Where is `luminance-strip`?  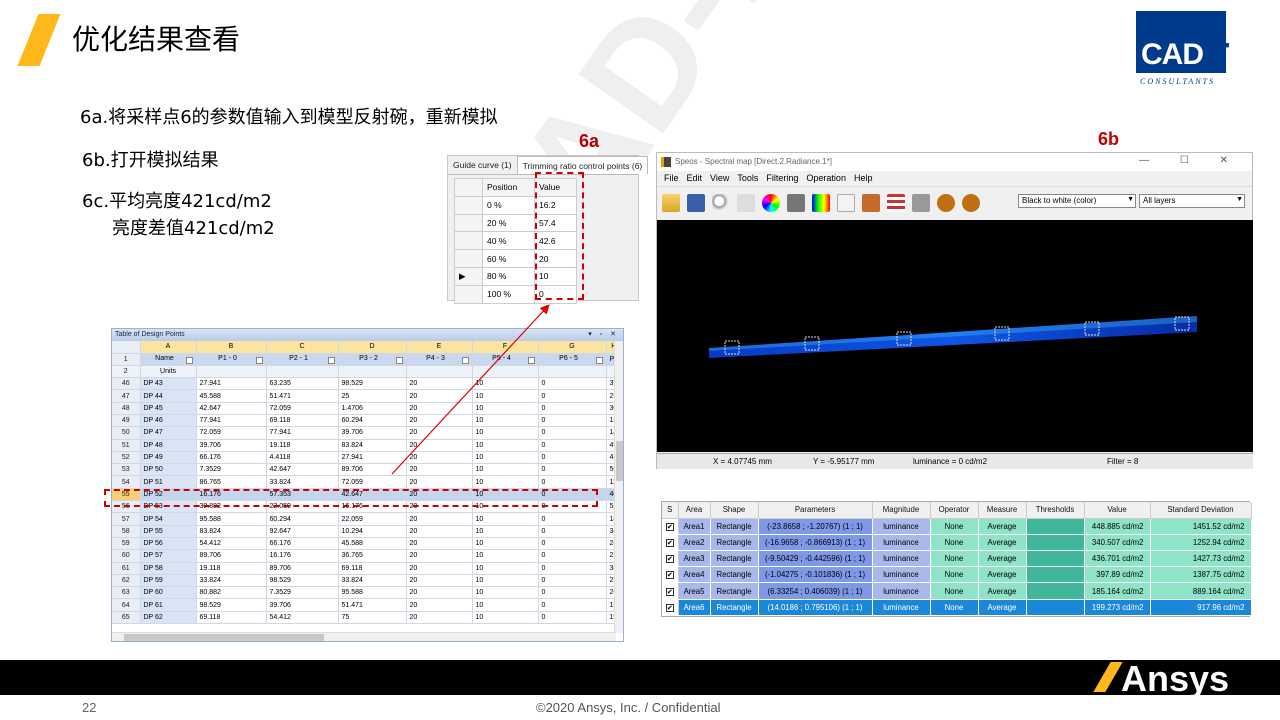
luminance-strip is located at coordinates (953, 337).